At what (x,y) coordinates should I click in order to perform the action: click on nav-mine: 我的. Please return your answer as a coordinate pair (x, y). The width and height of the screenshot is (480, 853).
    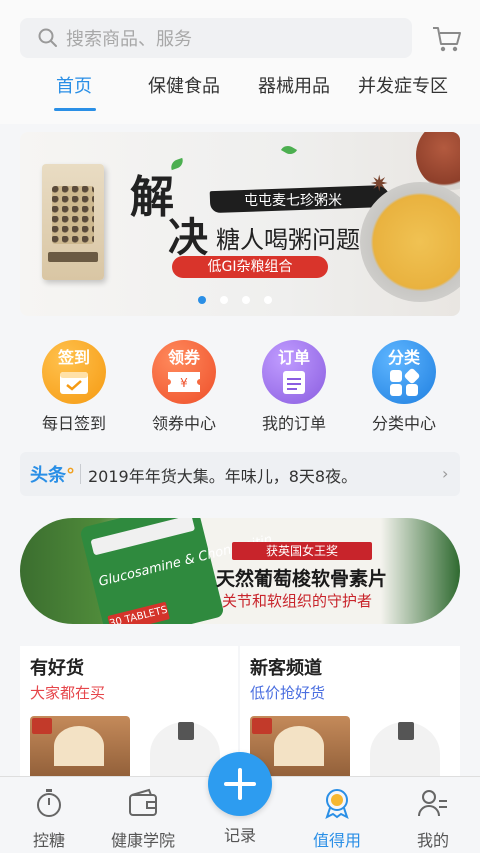
    Looking at the image, I should click on (433, 819).